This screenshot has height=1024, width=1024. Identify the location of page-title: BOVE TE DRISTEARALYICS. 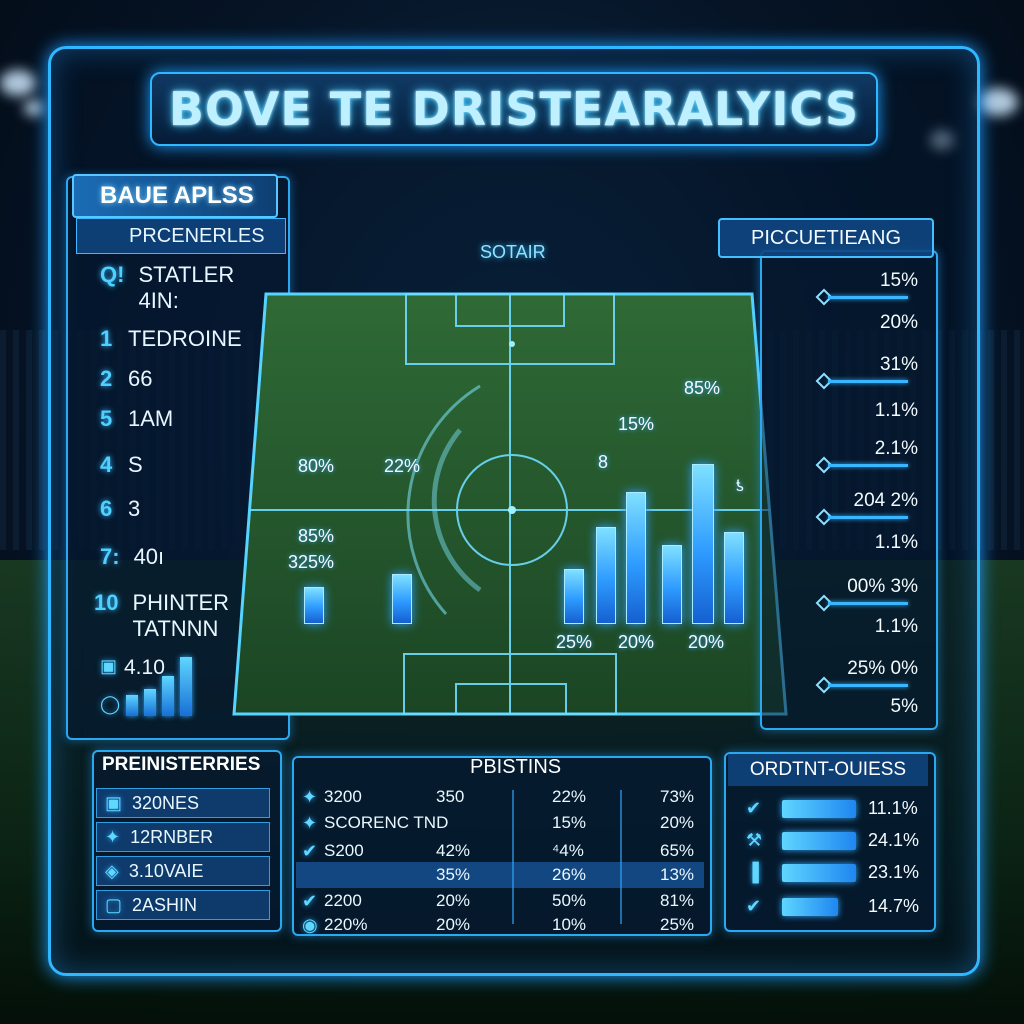
(514, 109).